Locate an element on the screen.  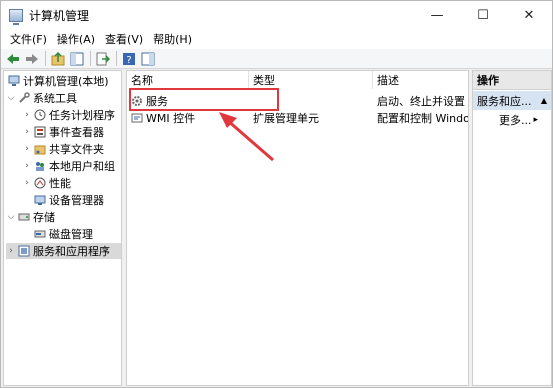
menu-action: 操作(A) is located at coordinates (76, 39).